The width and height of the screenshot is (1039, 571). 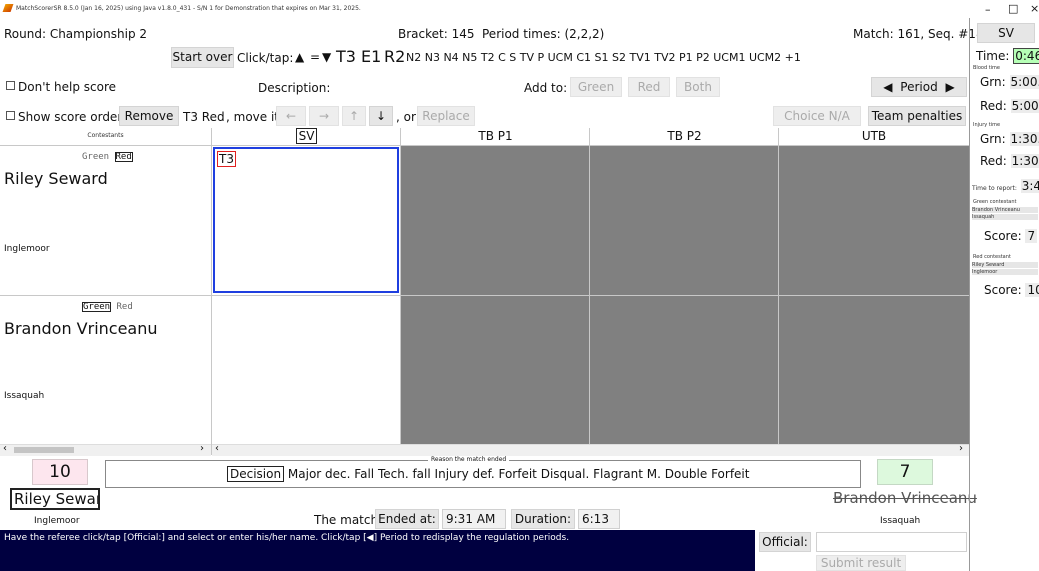 What do you see at coordinates (1011, 290) in the screenshot?
I see `red-score-row: Score: 10` at bounding box center [1011, 290].